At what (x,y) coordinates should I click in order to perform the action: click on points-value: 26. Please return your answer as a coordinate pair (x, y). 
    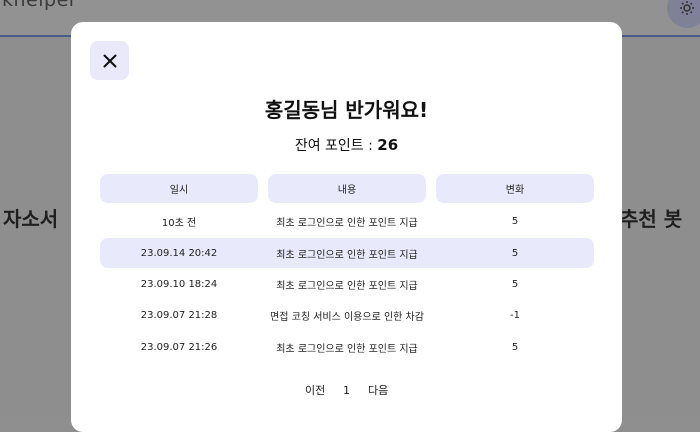
    Looking at the image, I should click on (388, 145).